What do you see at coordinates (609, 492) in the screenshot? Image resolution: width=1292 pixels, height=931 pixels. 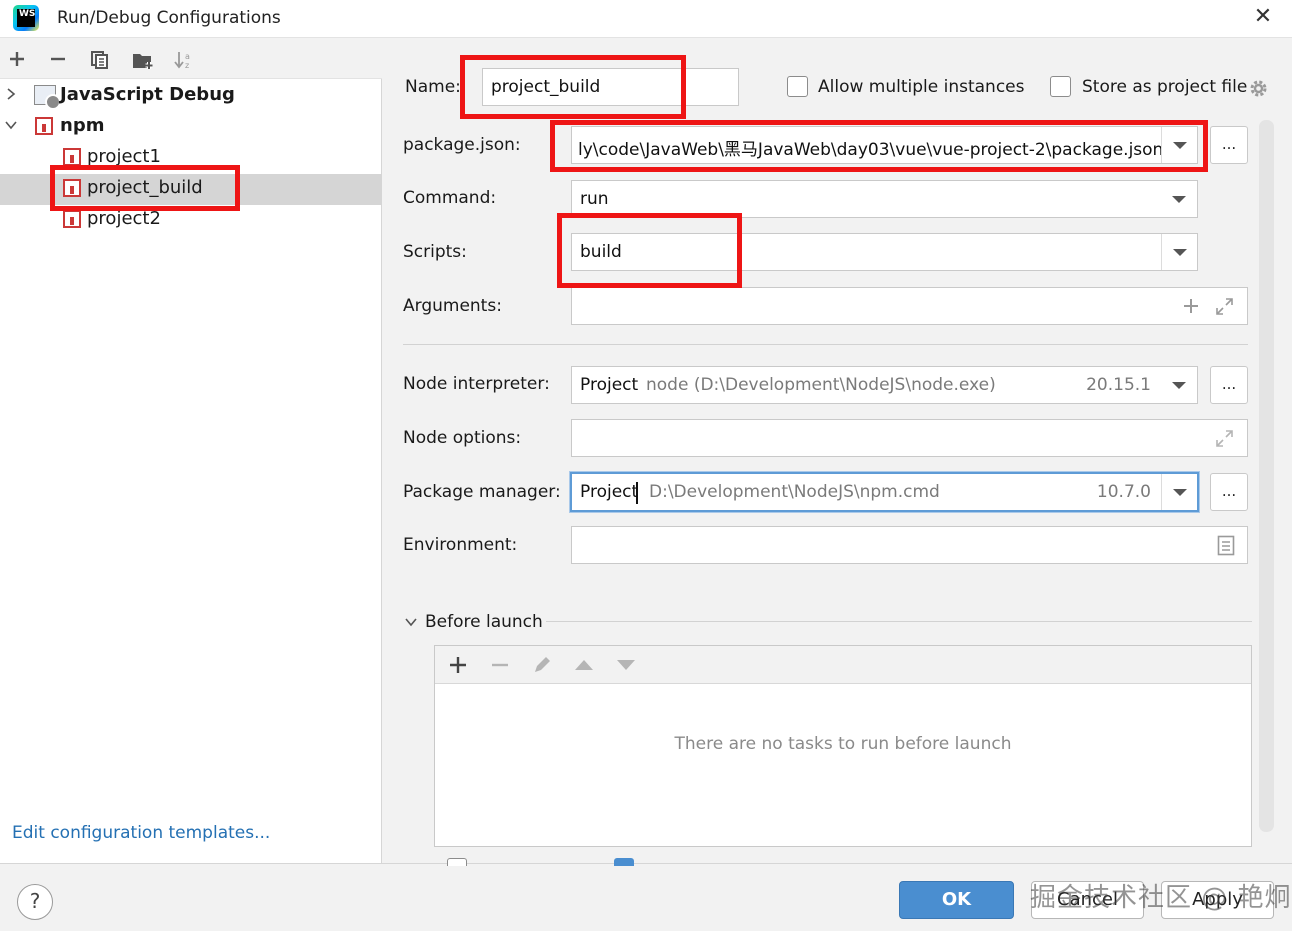 I see `package-manager-value: Project` at bounding box center [609, 492].